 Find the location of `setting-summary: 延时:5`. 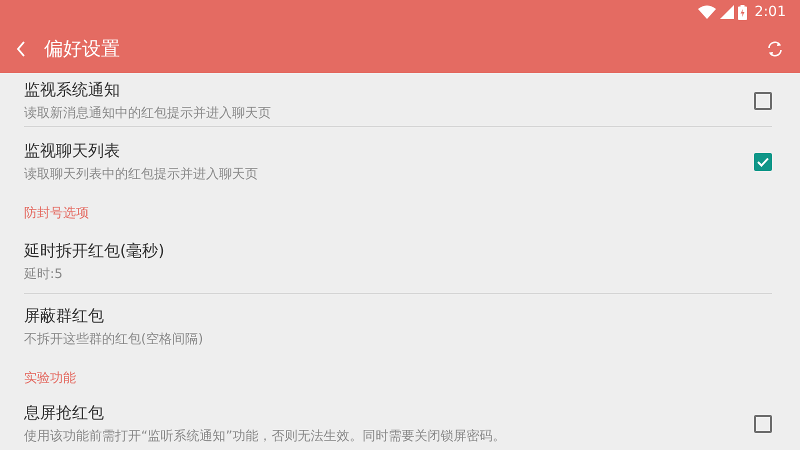

setting-summary: 延时:5 is located at coordinates (44, 274).